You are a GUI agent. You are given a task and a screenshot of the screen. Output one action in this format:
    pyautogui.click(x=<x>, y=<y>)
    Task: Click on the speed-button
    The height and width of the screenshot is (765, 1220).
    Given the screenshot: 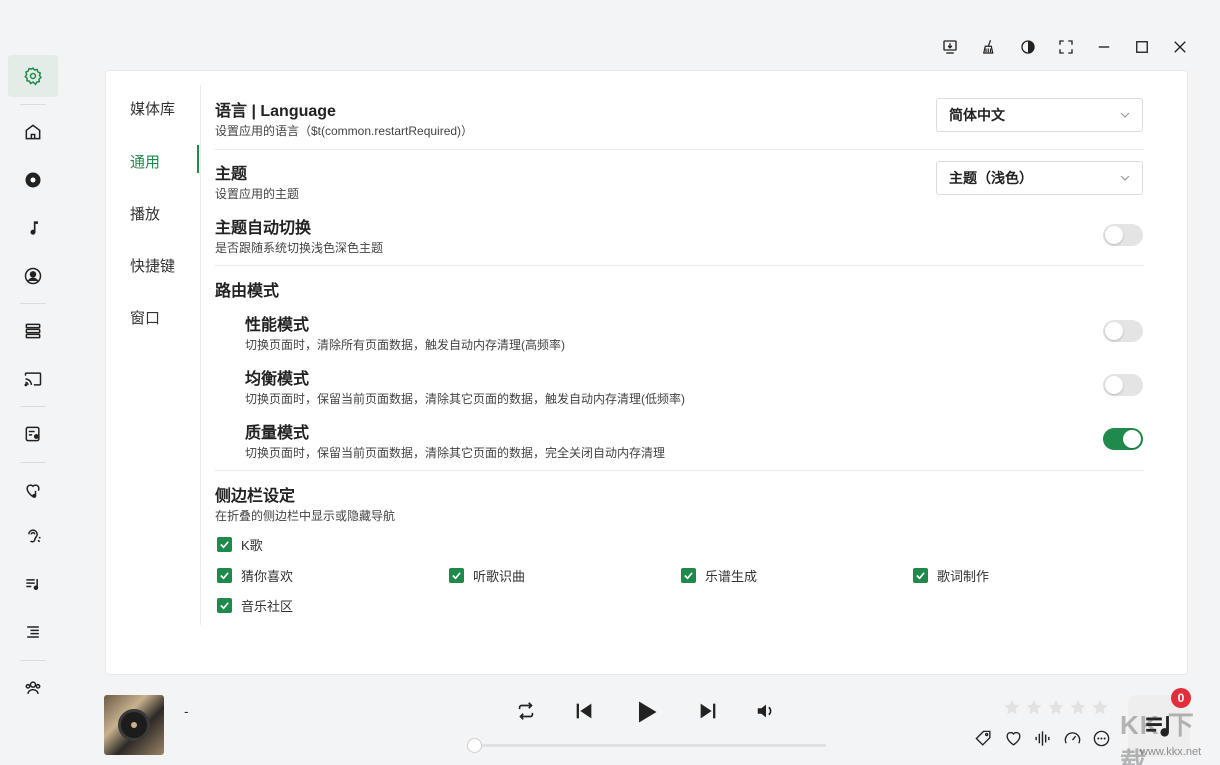 What is the action you would take?
    pyautogui.click(x=1072, y=738)
    